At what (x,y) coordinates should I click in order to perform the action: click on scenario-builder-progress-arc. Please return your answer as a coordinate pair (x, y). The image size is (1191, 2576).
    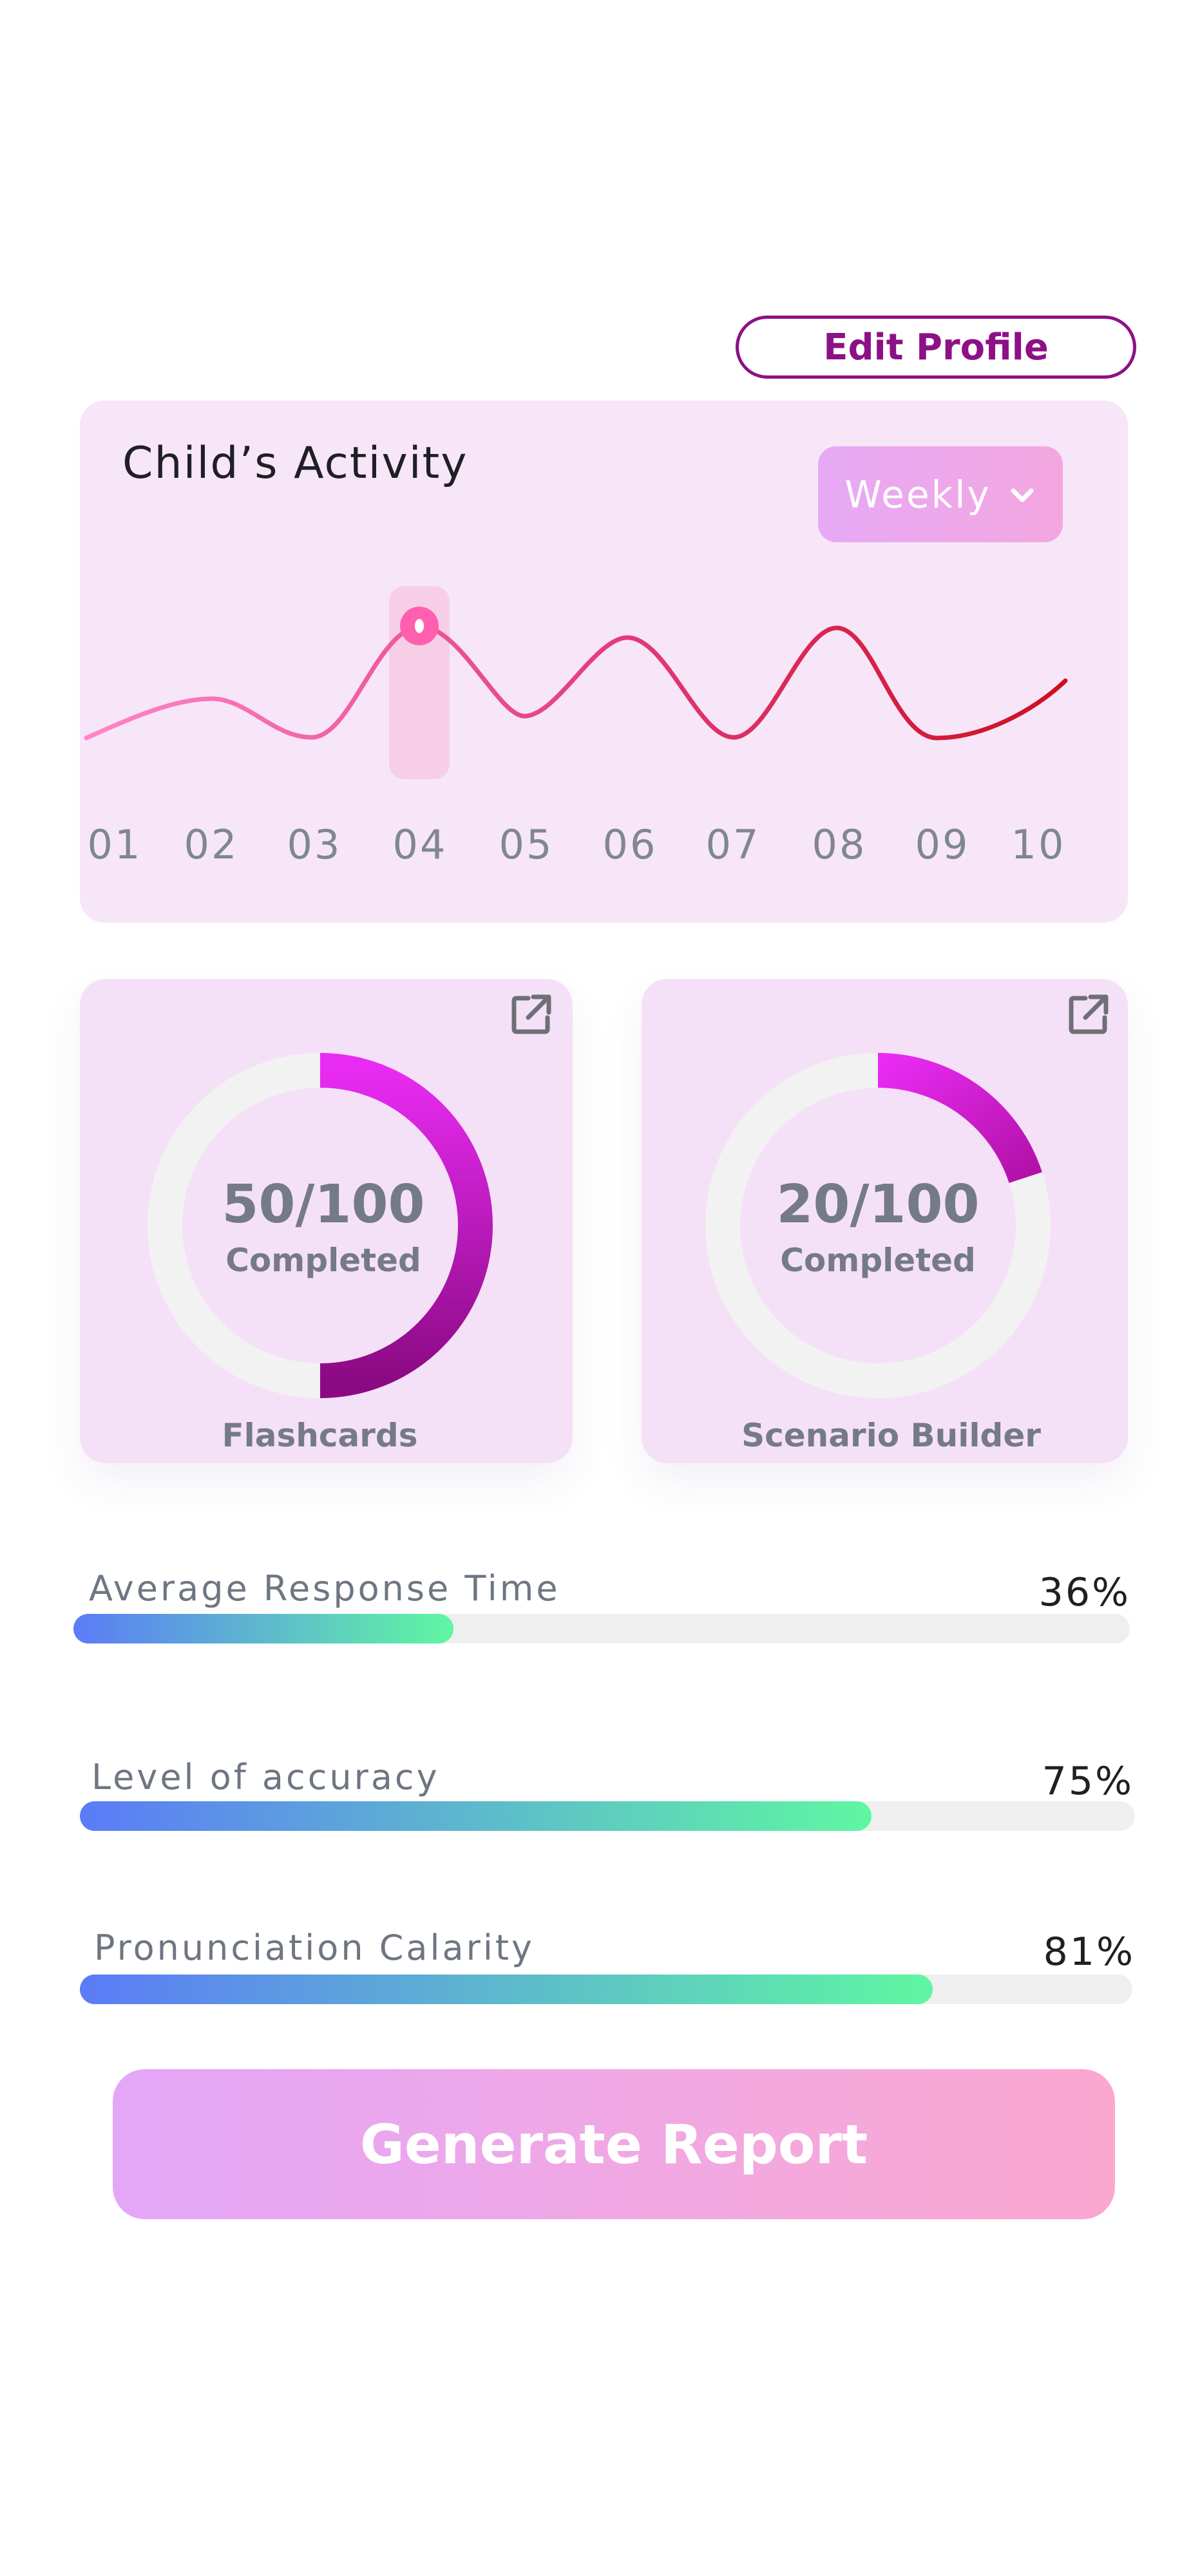
    Looking at the image, I should click on (959, 1118).